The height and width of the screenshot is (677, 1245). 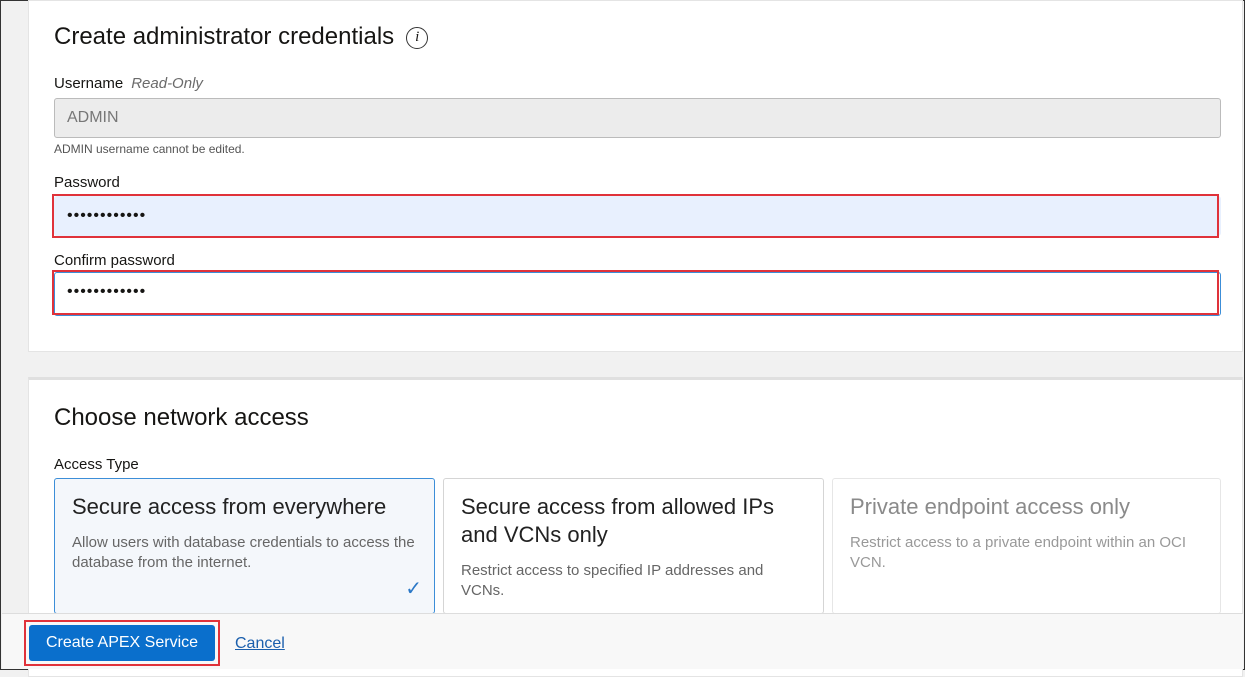 I want to click on checkmark-icon: ✓, so click(x=413, y=589).